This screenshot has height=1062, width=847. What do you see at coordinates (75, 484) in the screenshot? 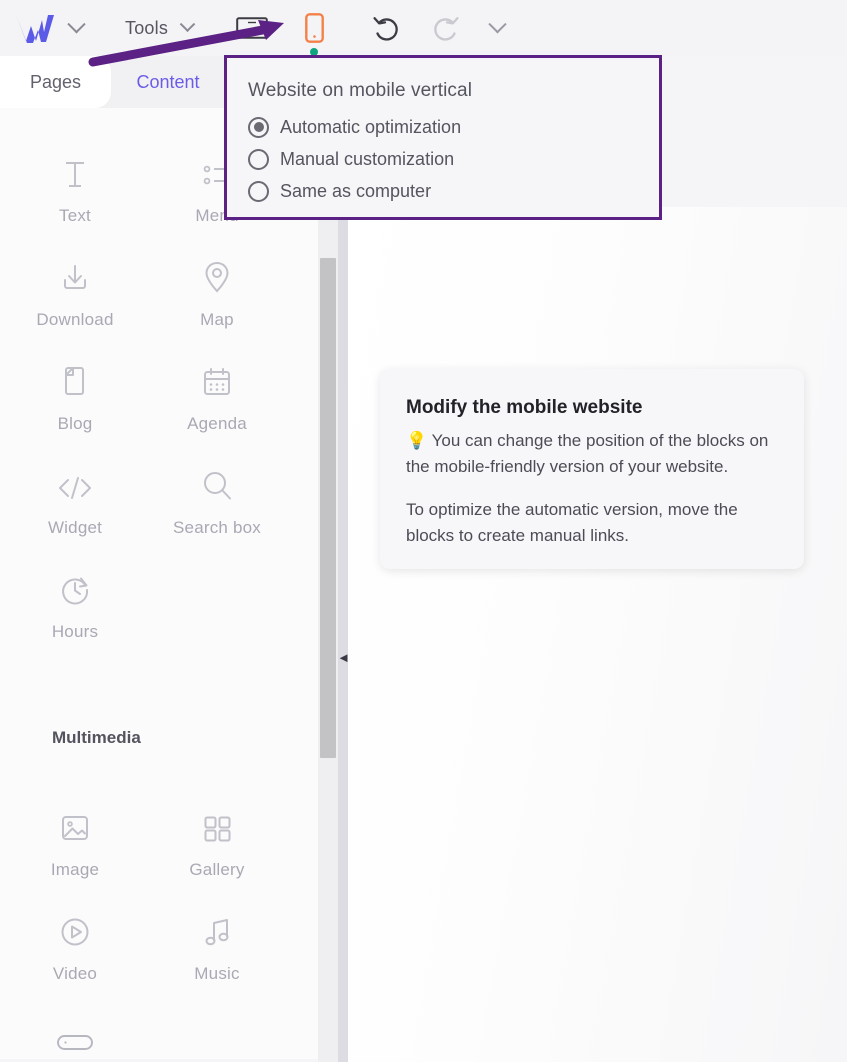
I see `code-icon` at bounding box center [75, 484].